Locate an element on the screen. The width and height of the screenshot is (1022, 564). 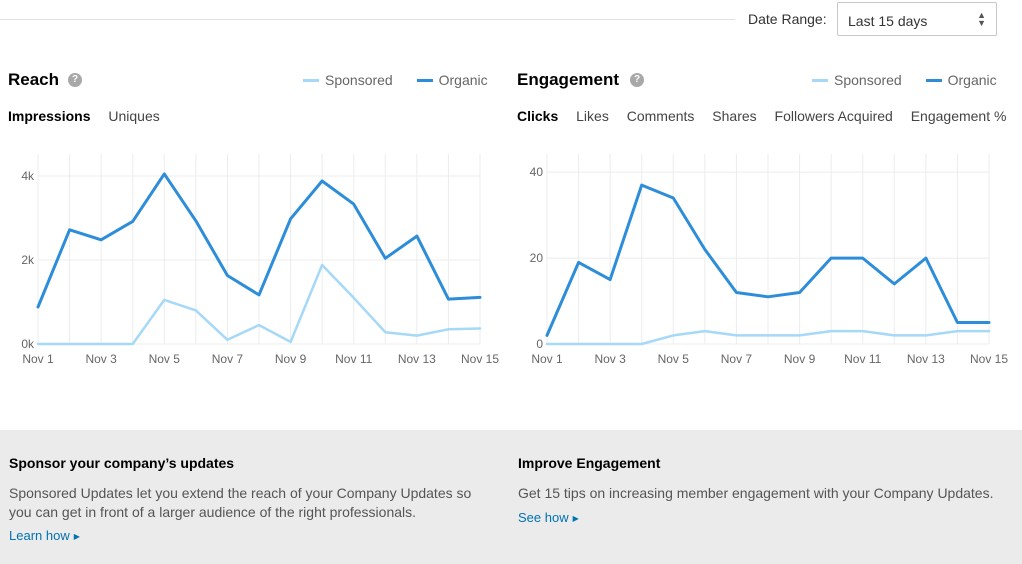
tab-uniques: Uniques is located at coordinates (133, 116).